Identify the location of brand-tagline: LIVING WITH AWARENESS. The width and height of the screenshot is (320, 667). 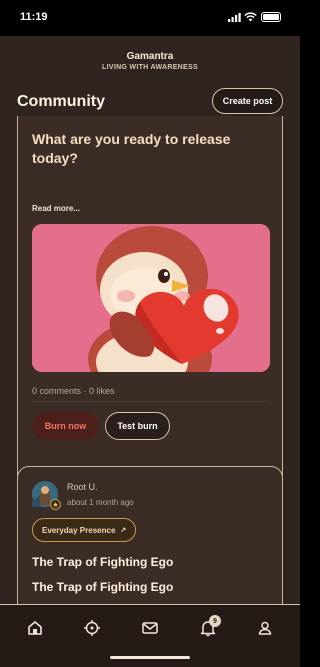
(150, 67).